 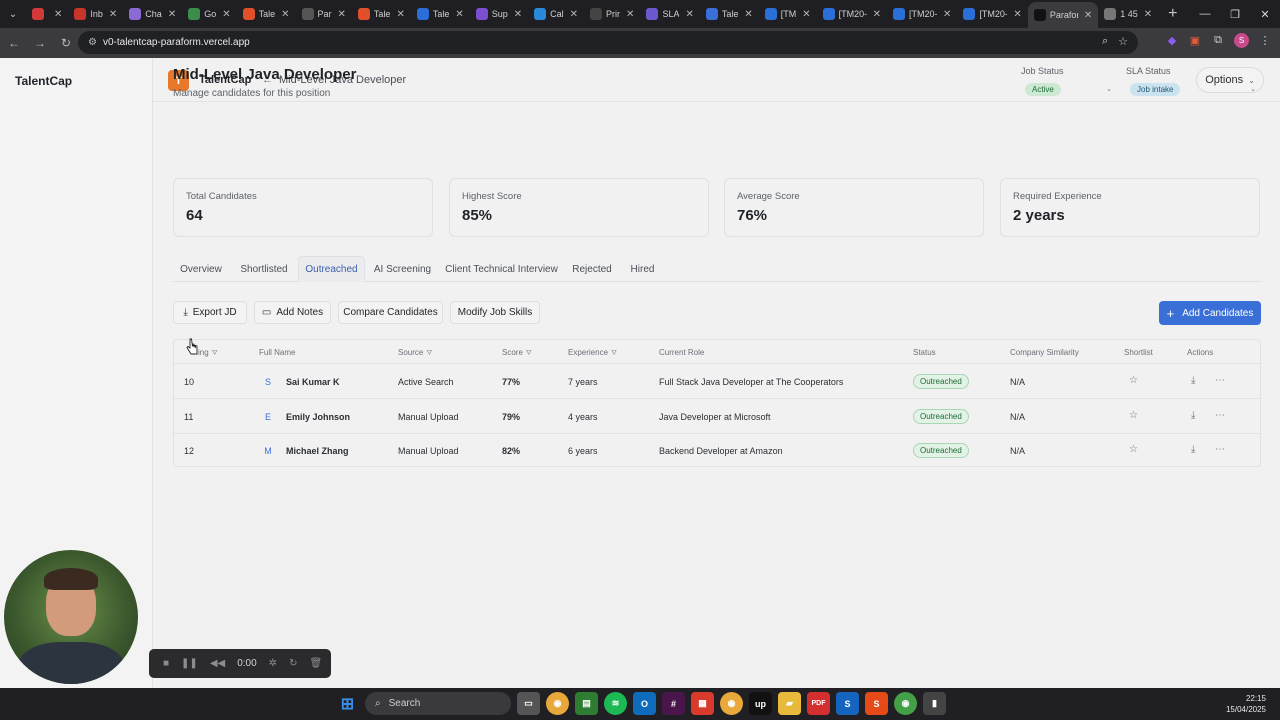 What do you see at coordinates (669, 14) in the screenshot?
I see `browser-tab: SLA ✕` at bounding box center [669, 14].